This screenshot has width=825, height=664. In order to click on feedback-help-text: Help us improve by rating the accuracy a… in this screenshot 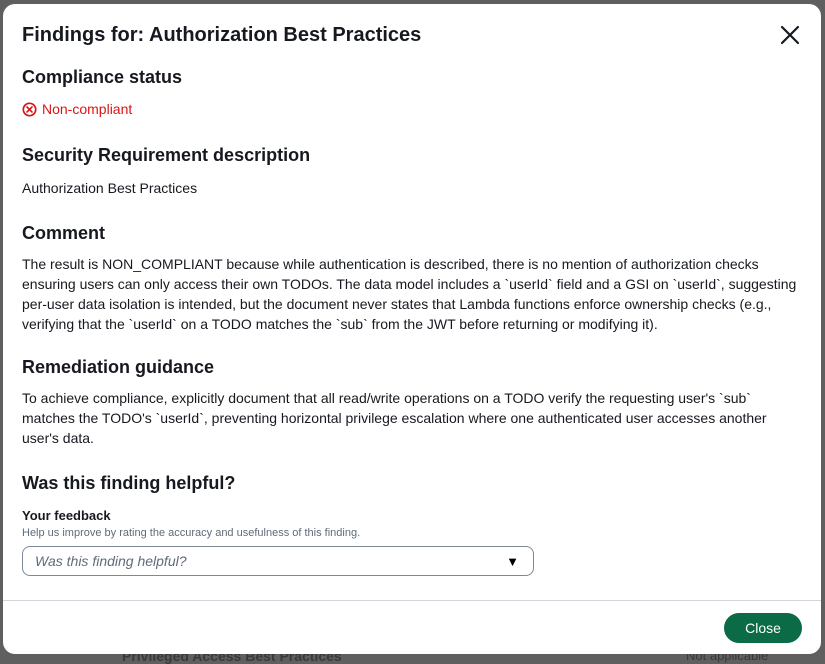, I will do `click(191, 533)`.